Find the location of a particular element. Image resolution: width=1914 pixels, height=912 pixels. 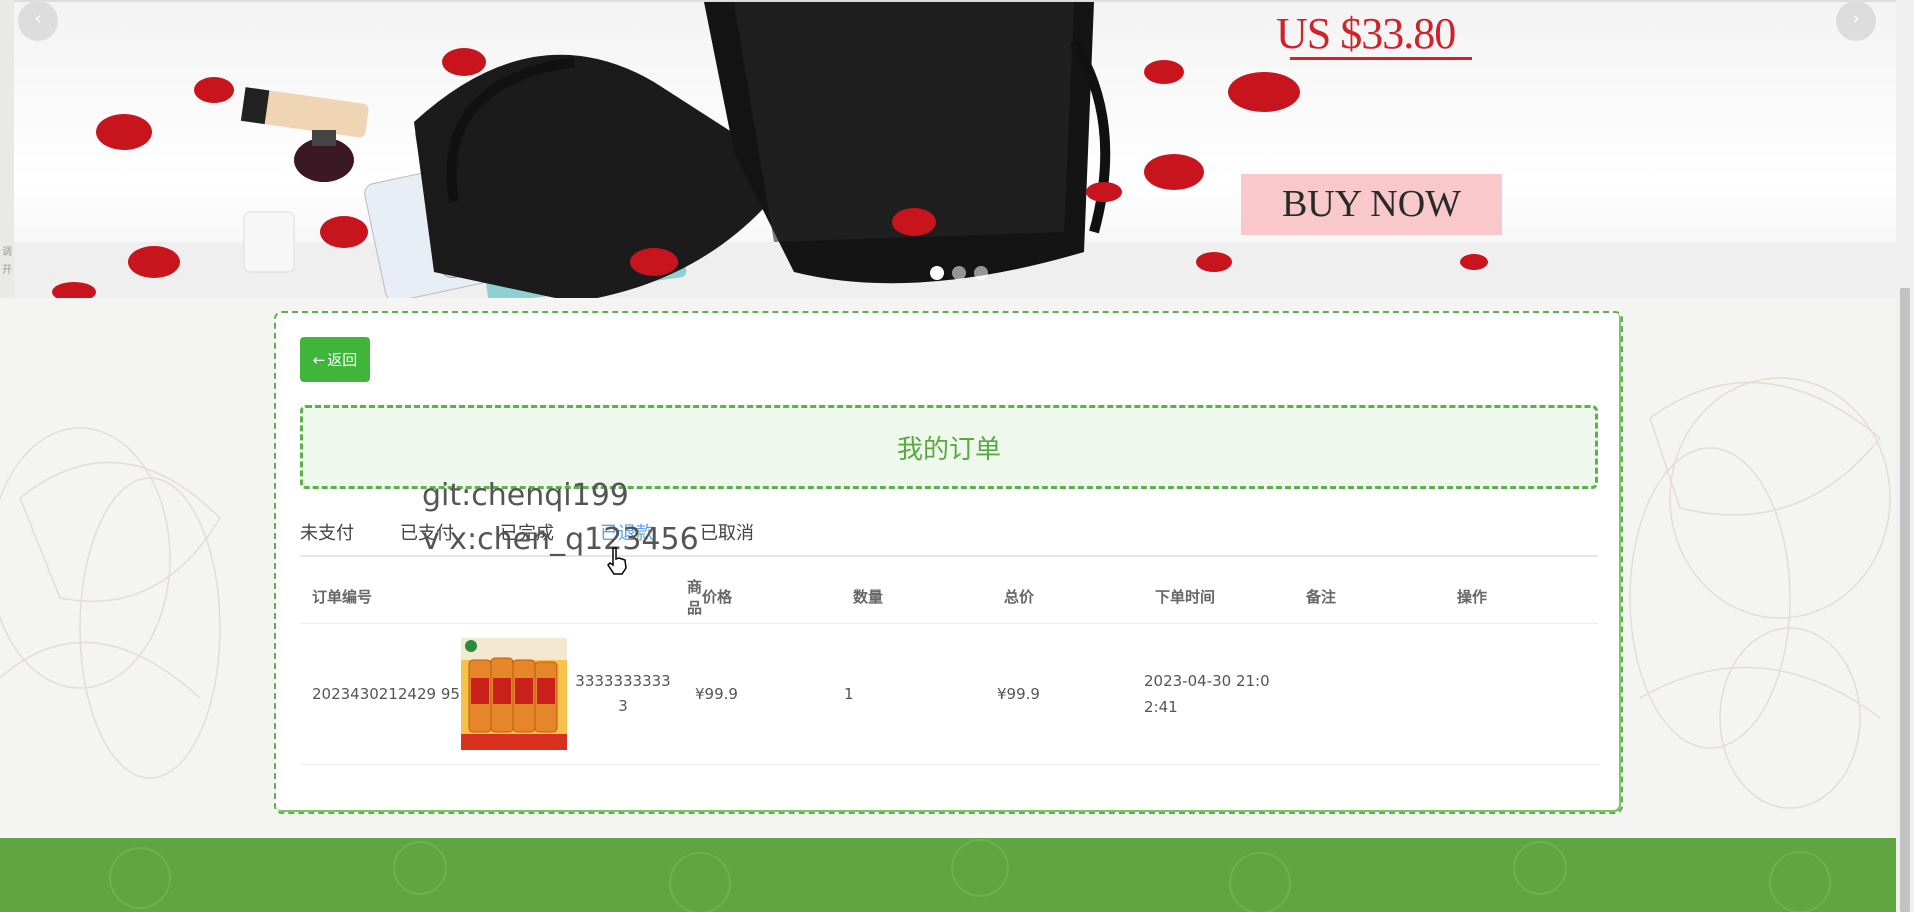

tab-cancelled: 已取消 is located at coordinates (727, 533).